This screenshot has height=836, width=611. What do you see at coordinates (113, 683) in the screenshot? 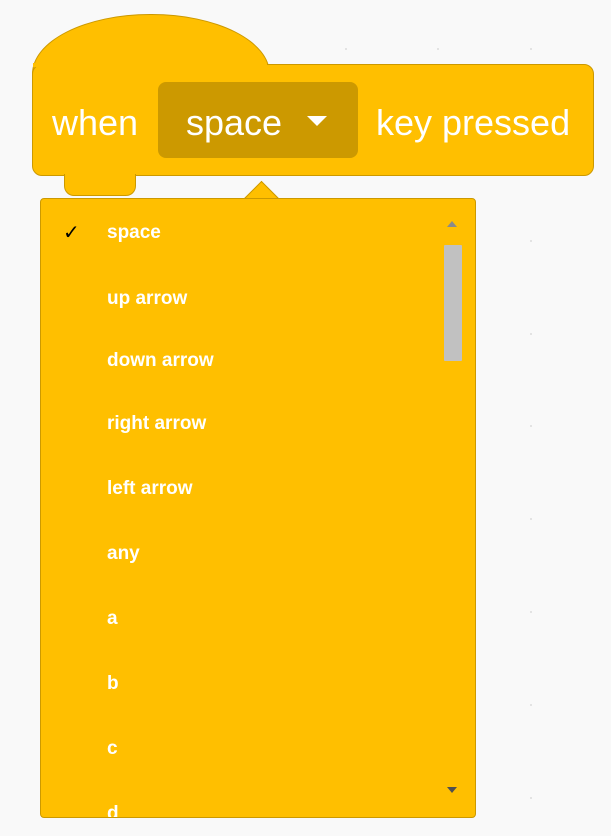
I see `dropdown-option-label: b` at bounding box center [113, 683].